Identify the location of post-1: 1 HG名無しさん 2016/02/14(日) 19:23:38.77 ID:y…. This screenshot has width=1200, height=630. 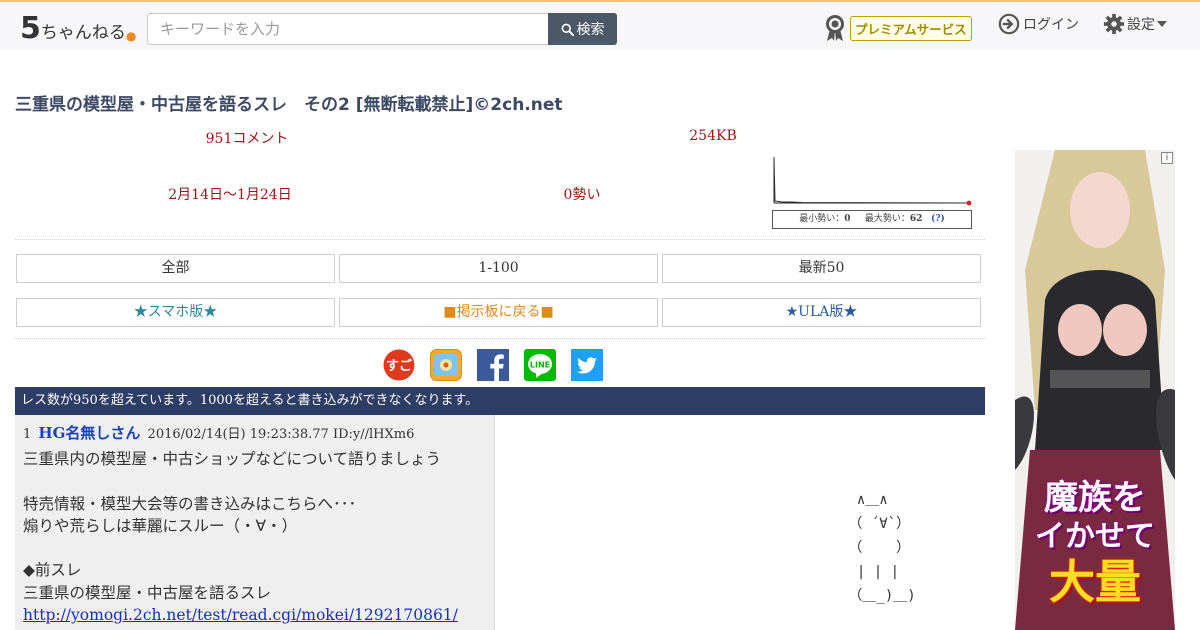
(255, 522).